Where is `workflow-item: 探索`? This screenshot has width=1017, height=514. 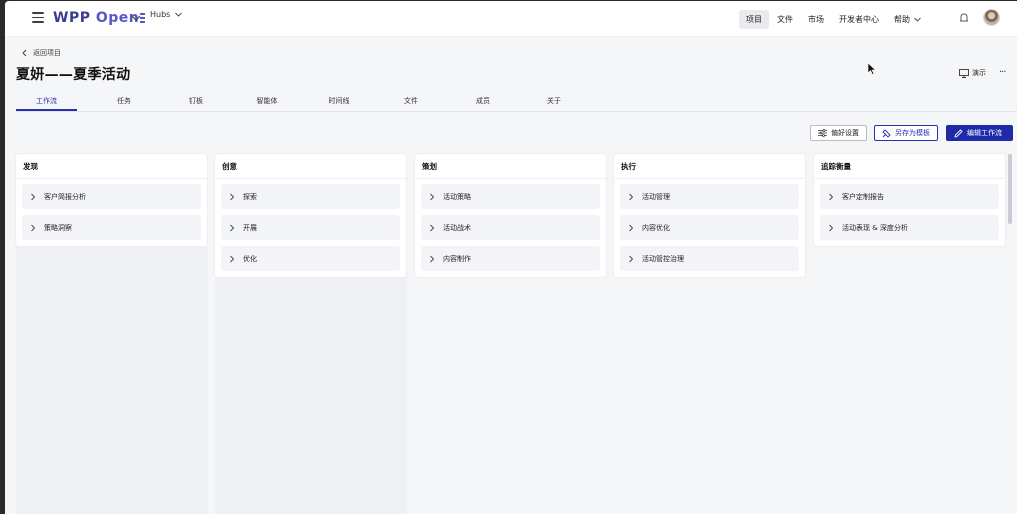
workflow-item: 探索 is located at coordinates (310, 196).